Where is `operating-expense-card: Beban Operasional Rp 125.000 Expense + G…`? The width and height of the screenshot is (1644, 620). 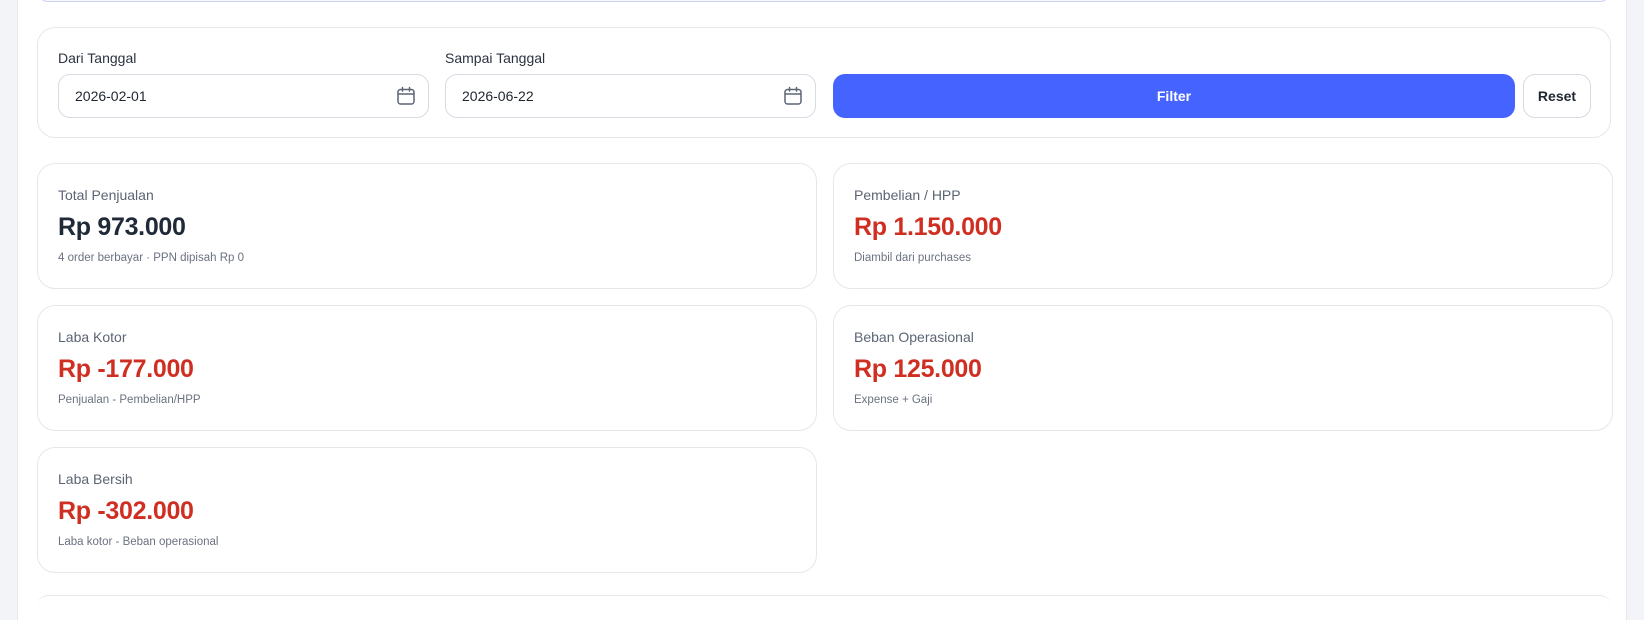
operating-expense-card: Beban Operasional Rp 125.000 Expense + G… is located at coordinates (1223, 368).